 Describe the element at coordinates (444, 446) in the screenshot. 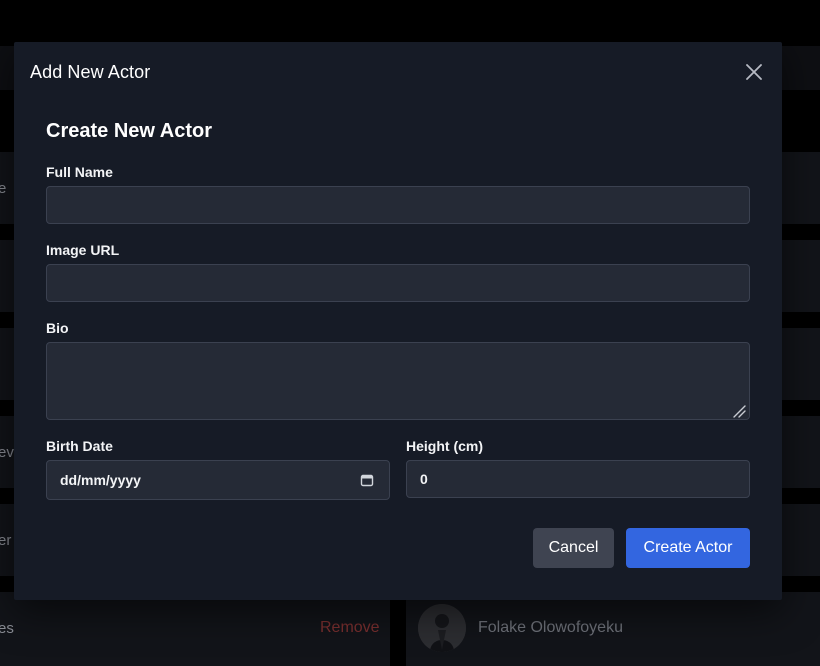

I see `height-label: Height (cm)` at that location.